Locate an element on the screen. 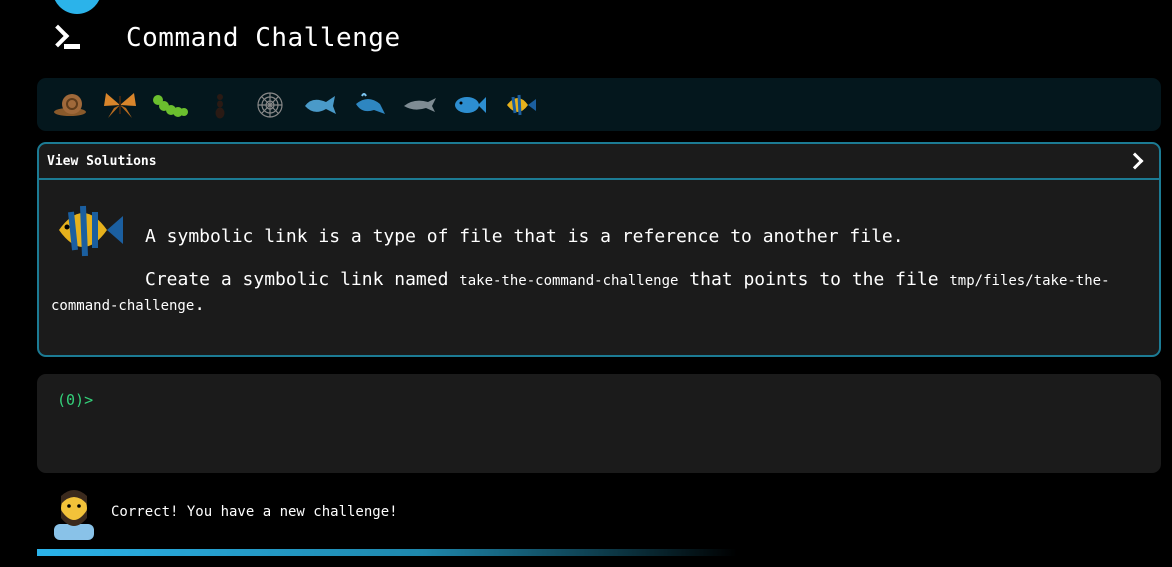  butterfly-icon is located at coordinates (120, 104).